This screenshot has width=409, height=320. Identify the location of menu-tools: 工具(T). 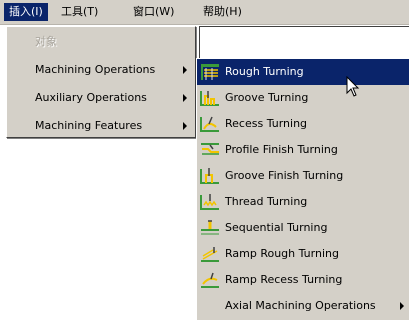
(79, 12).